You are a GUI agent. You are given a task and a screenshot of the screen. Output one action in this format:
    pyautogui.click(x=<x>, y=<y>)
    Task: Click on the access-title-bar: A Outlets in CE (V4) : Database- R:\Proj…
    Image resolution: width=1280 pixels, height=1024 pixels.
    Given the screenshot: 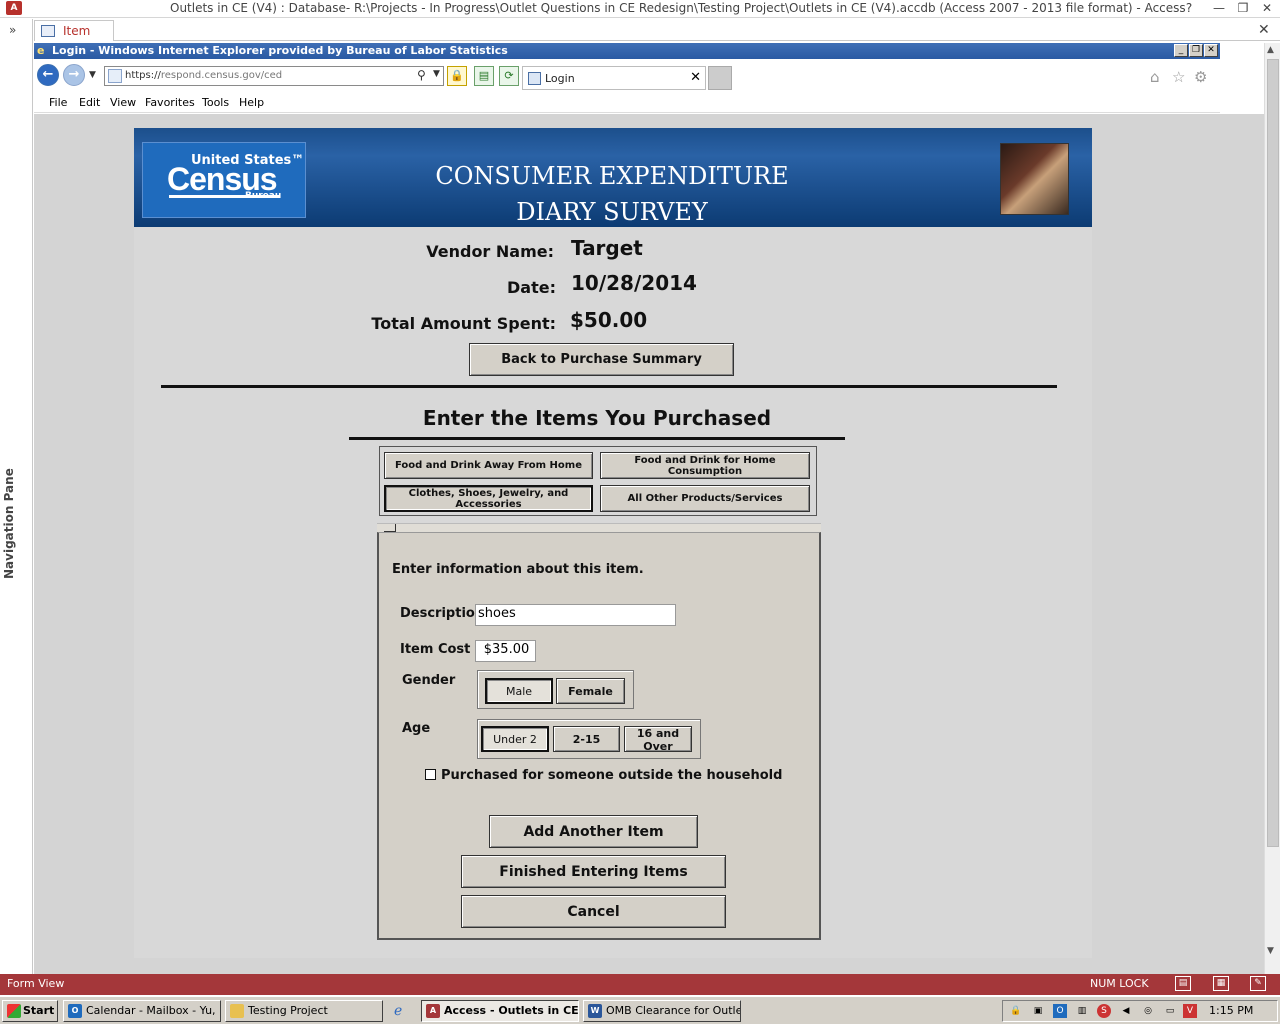 What is the action you would take?
    pyautogui.click(x=640, y=9)
    